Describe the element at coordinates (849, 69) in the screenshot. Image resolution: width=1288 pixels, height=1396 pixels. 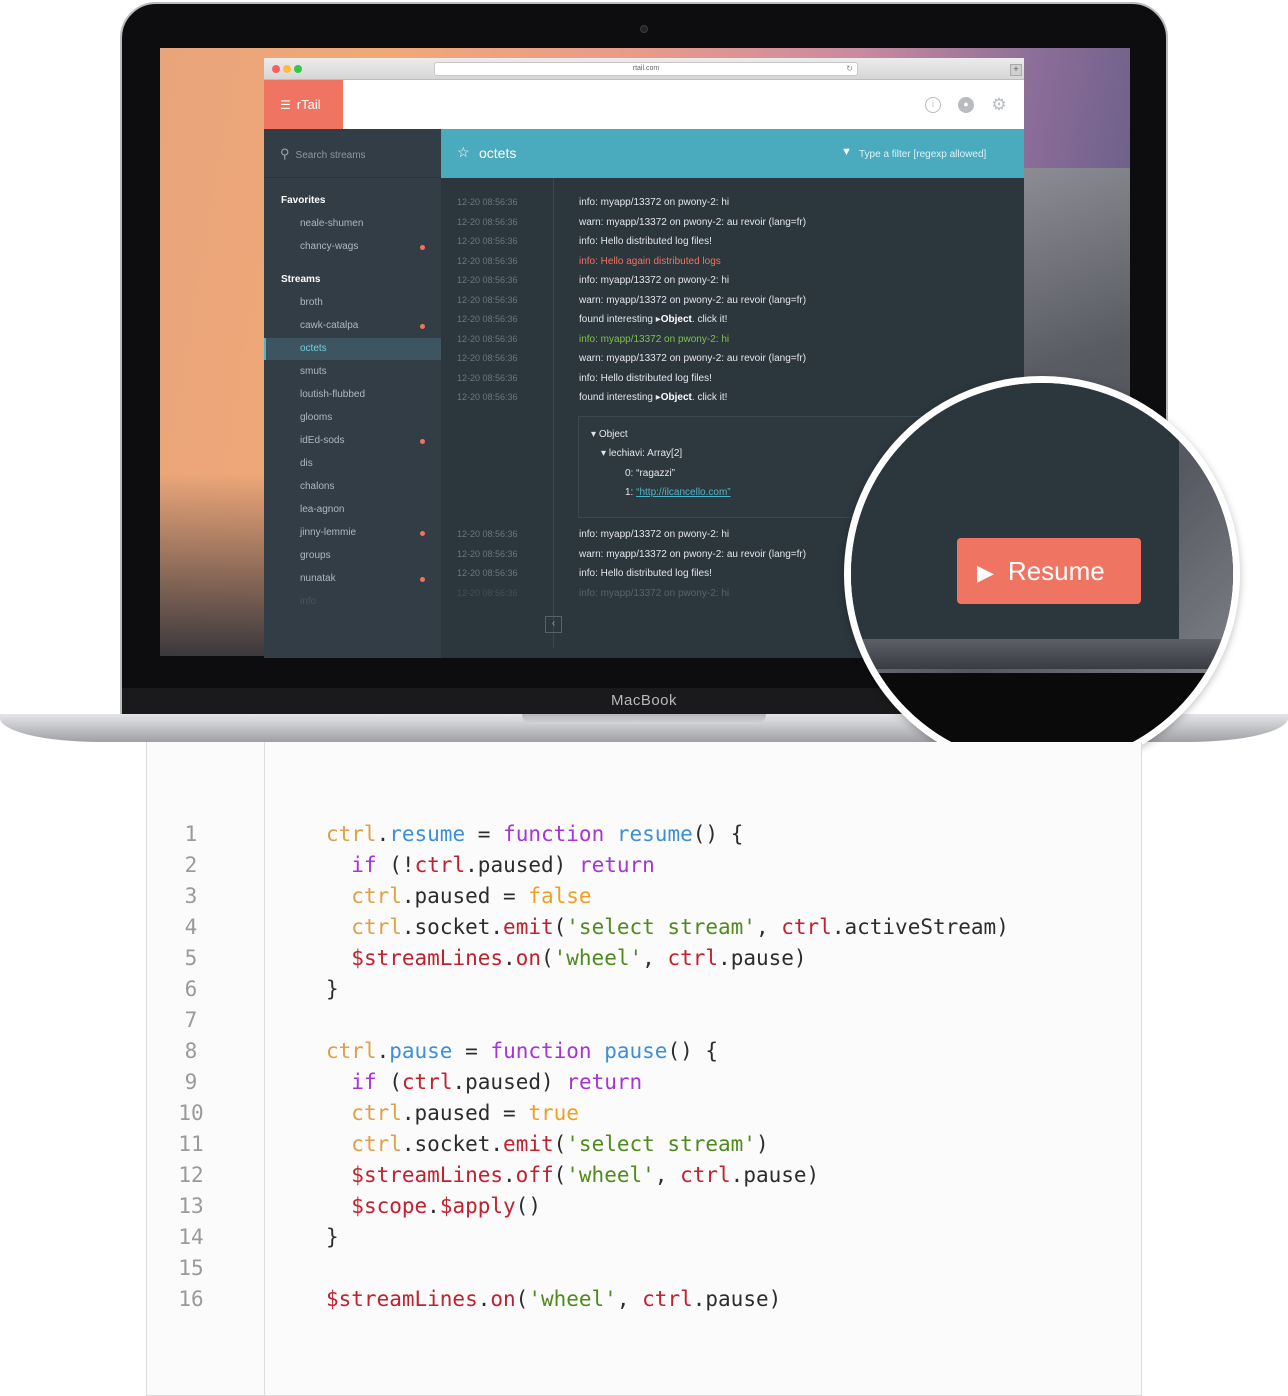
I see `reload-icon: ↻` at that location.